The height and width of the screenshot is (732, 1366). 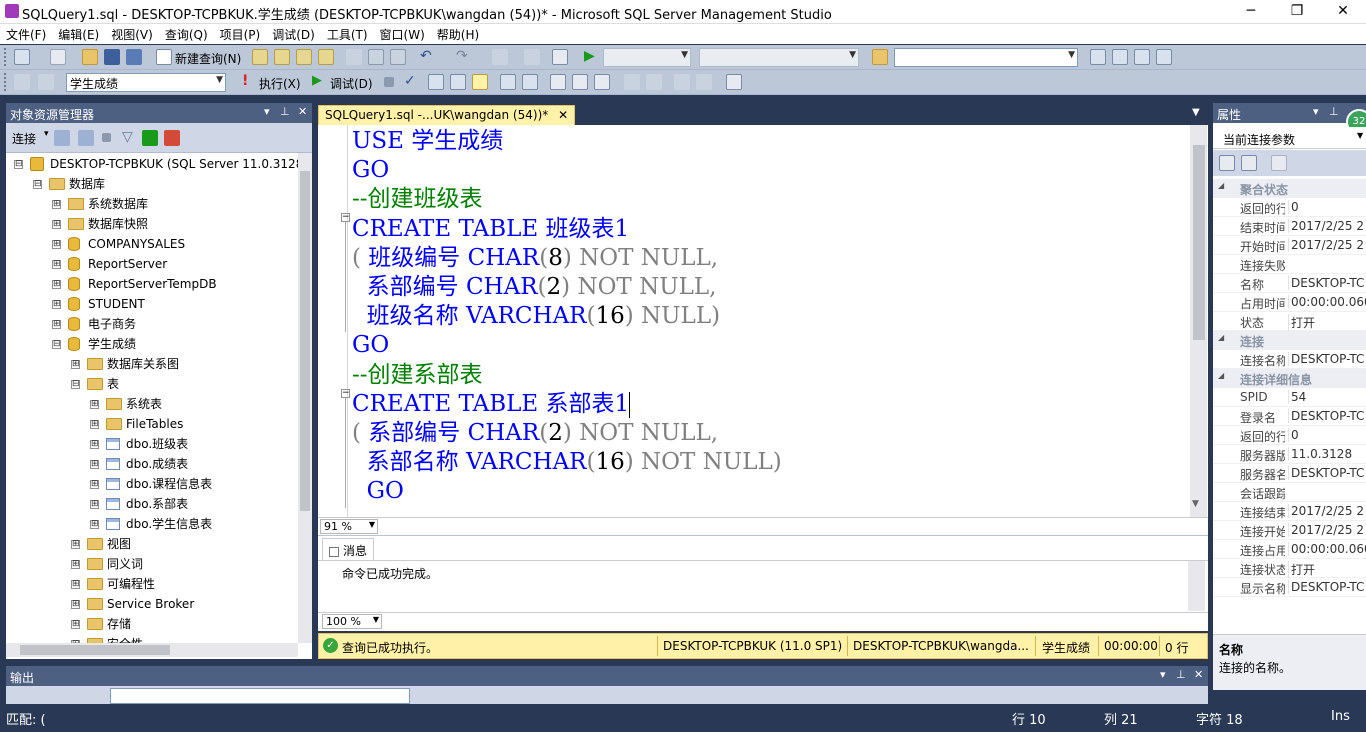 I want to click on xmla-query-icon, so click(x=326, y=57).